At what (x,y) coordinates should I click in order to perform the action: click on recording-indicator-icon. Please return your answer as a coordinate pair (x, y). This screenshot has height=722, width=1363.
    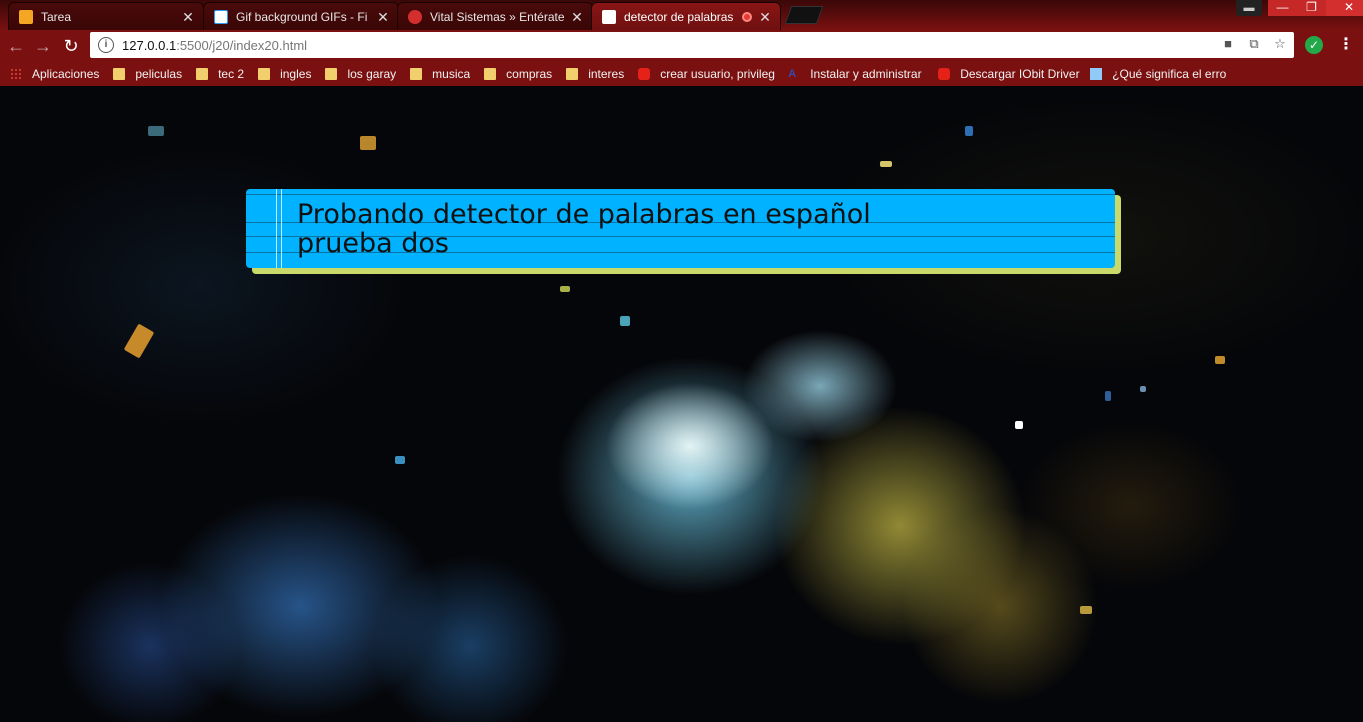
    Looking at the image, I should click on (747, 16).